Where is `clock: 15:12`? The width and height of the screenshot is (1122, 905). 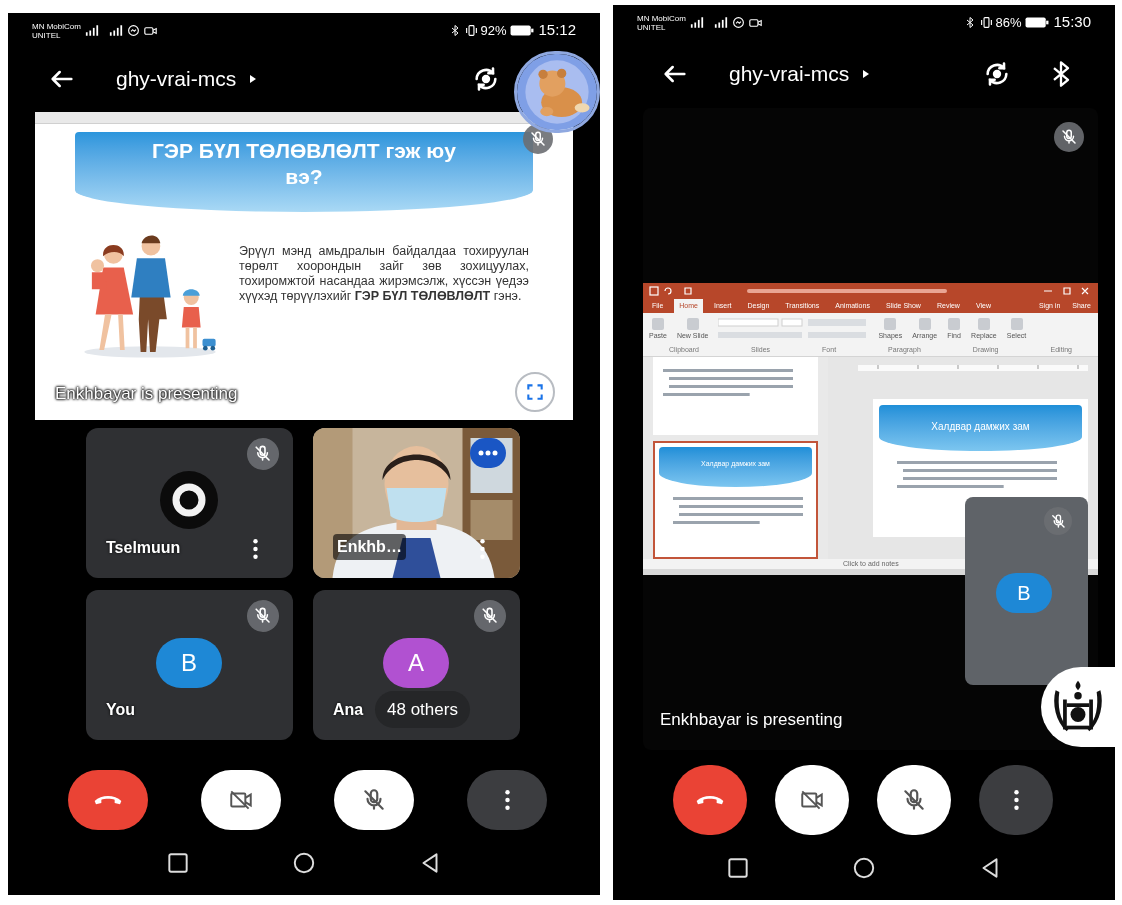 clock: 15:12 is located at coordinates (557, 30).